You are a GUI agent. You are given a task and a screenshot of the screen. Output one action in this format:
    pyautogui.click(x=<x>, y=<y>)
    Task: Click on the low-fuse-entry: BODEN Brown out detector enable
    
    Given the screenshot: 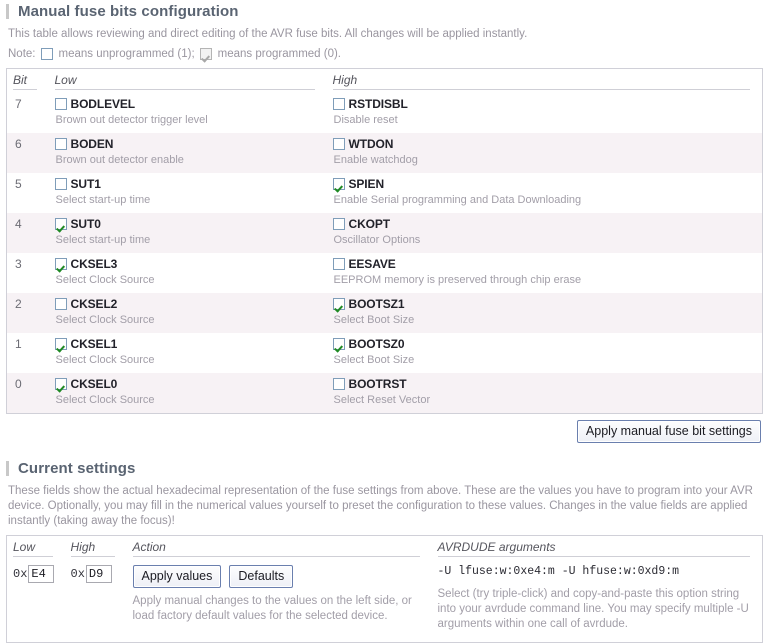 What is the action you would take?
    pyautogui.click(x=188, y=153)
    